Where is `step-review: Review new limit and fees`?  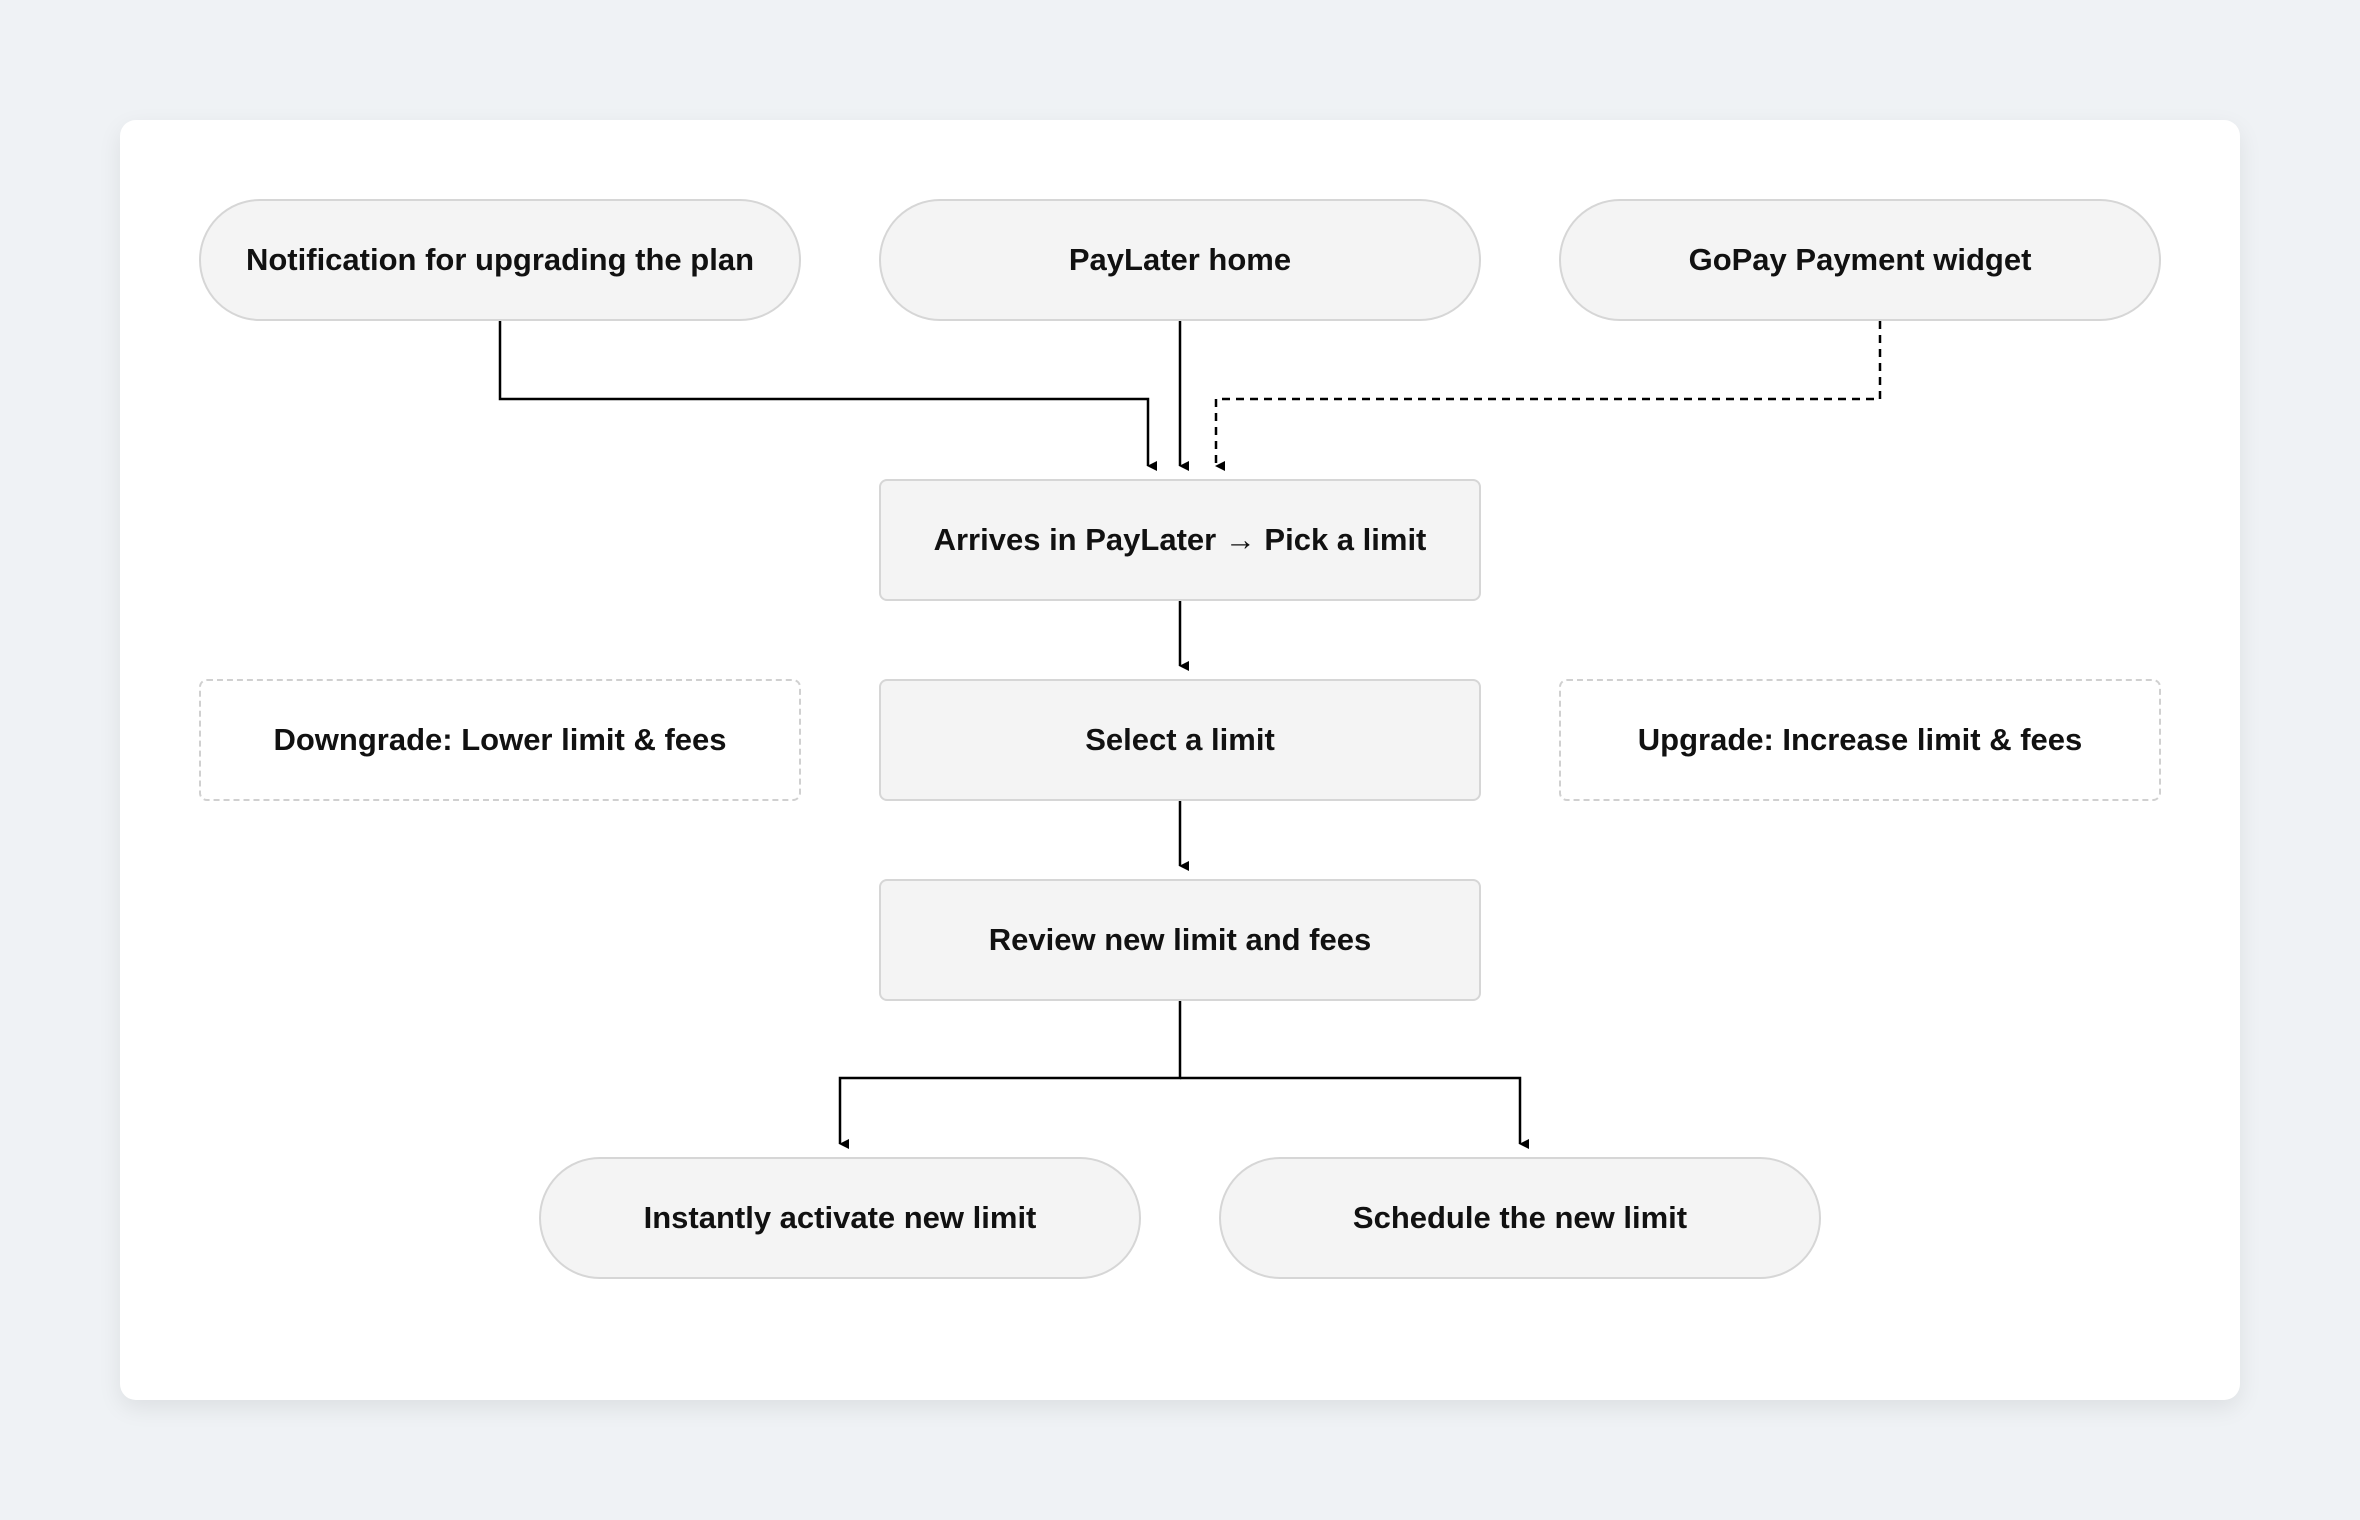
step-review: Review new limit and fees is located at coordinates (1180, 940).